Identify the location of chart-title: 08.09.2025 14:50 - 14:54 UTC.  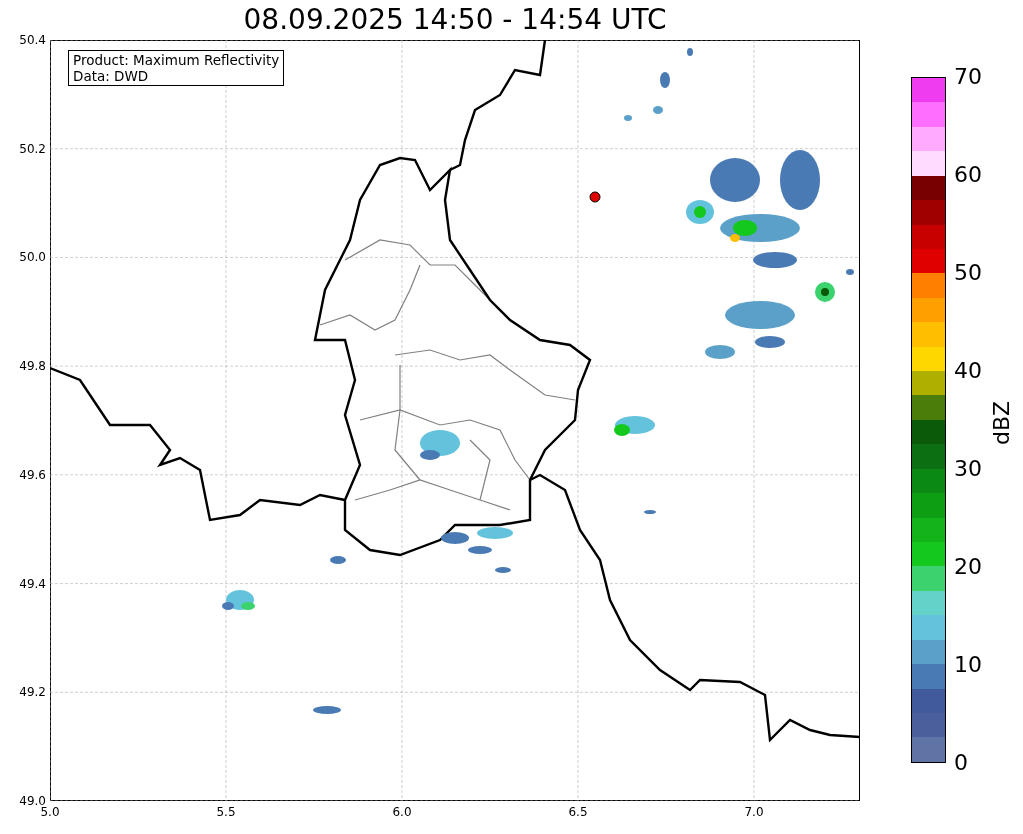
(455, 20).